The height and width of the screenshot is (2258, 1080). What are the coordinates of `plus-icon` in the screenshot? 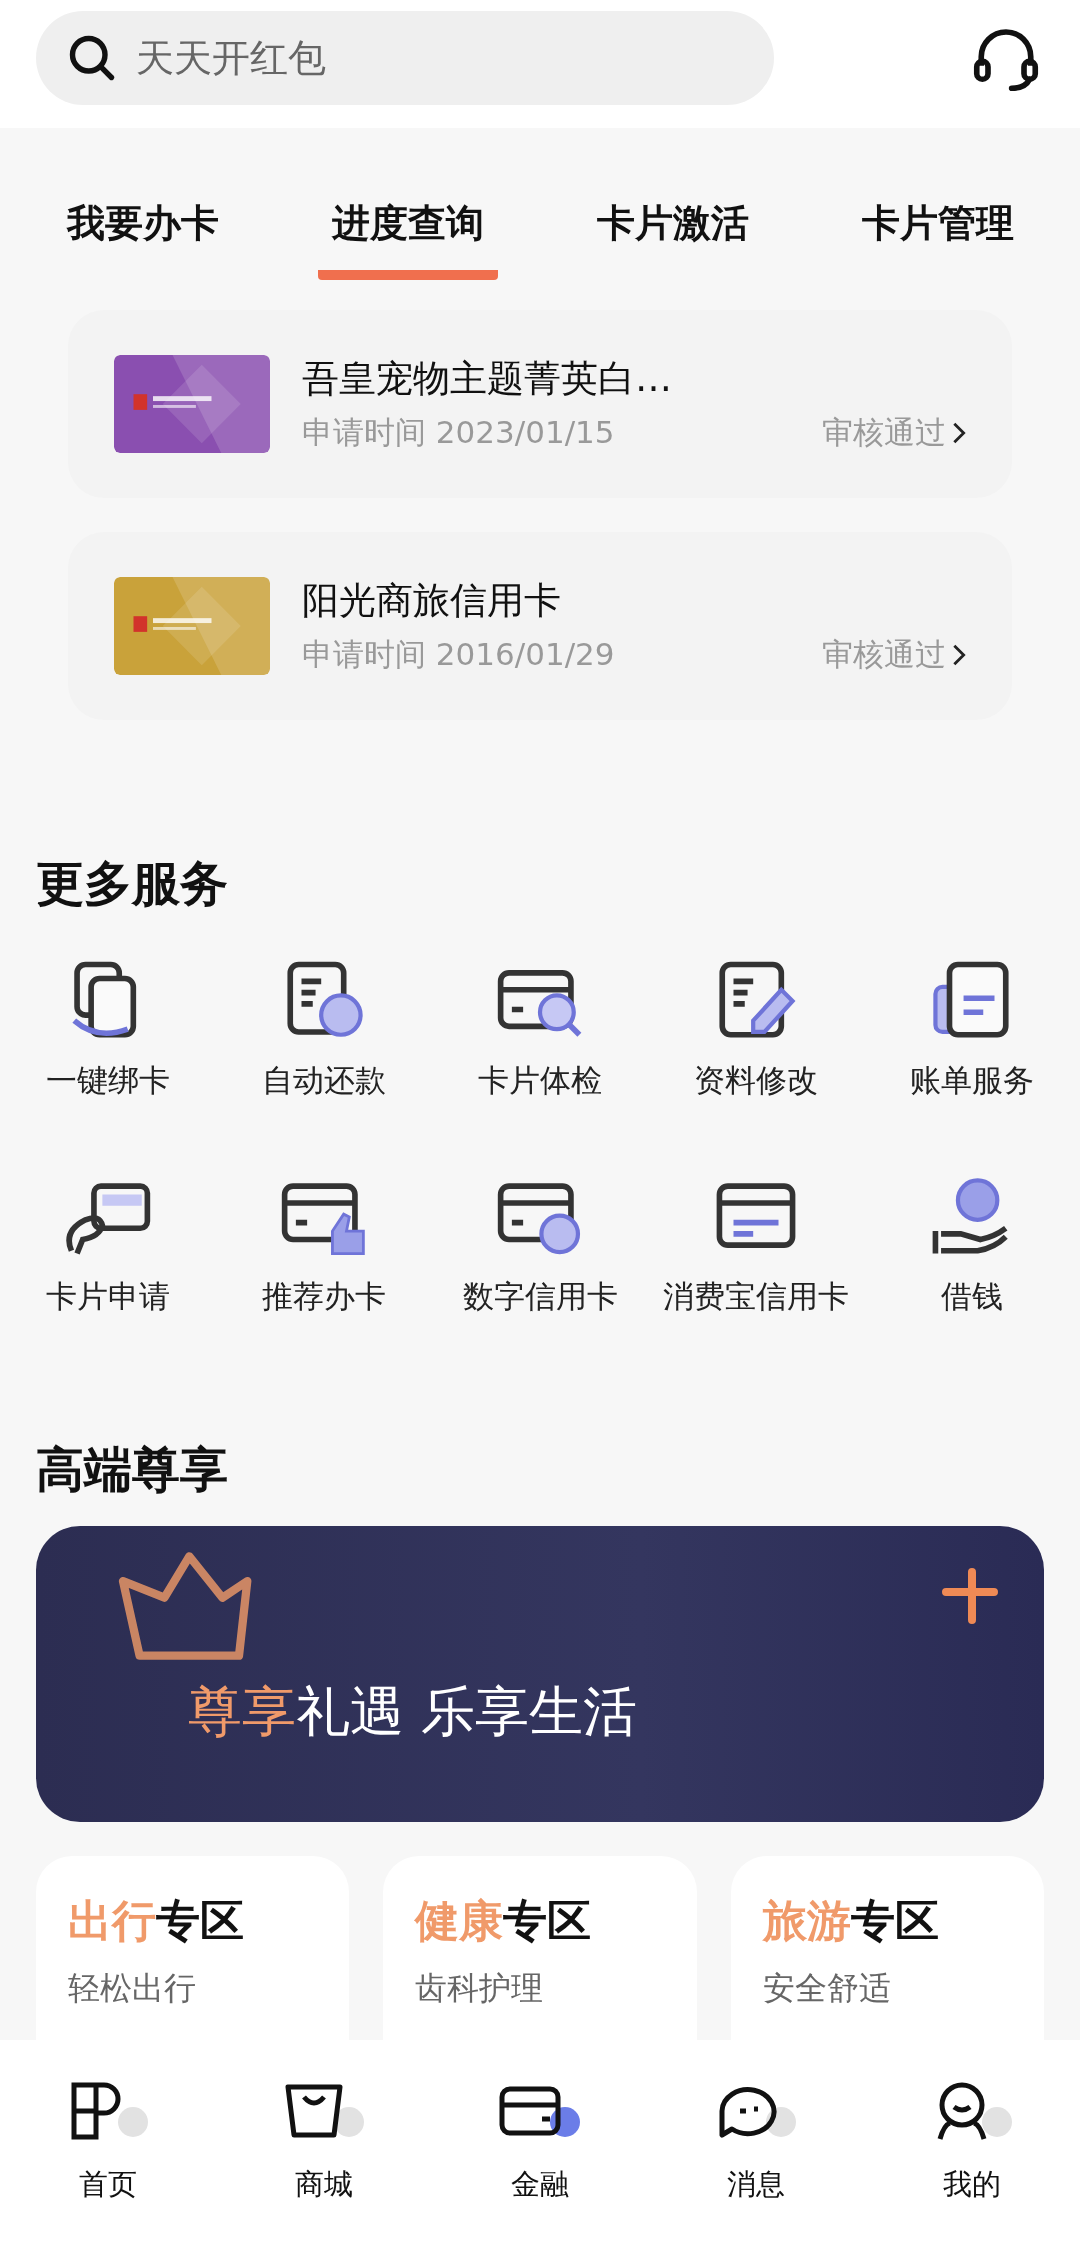 It's located at (970, 1596).